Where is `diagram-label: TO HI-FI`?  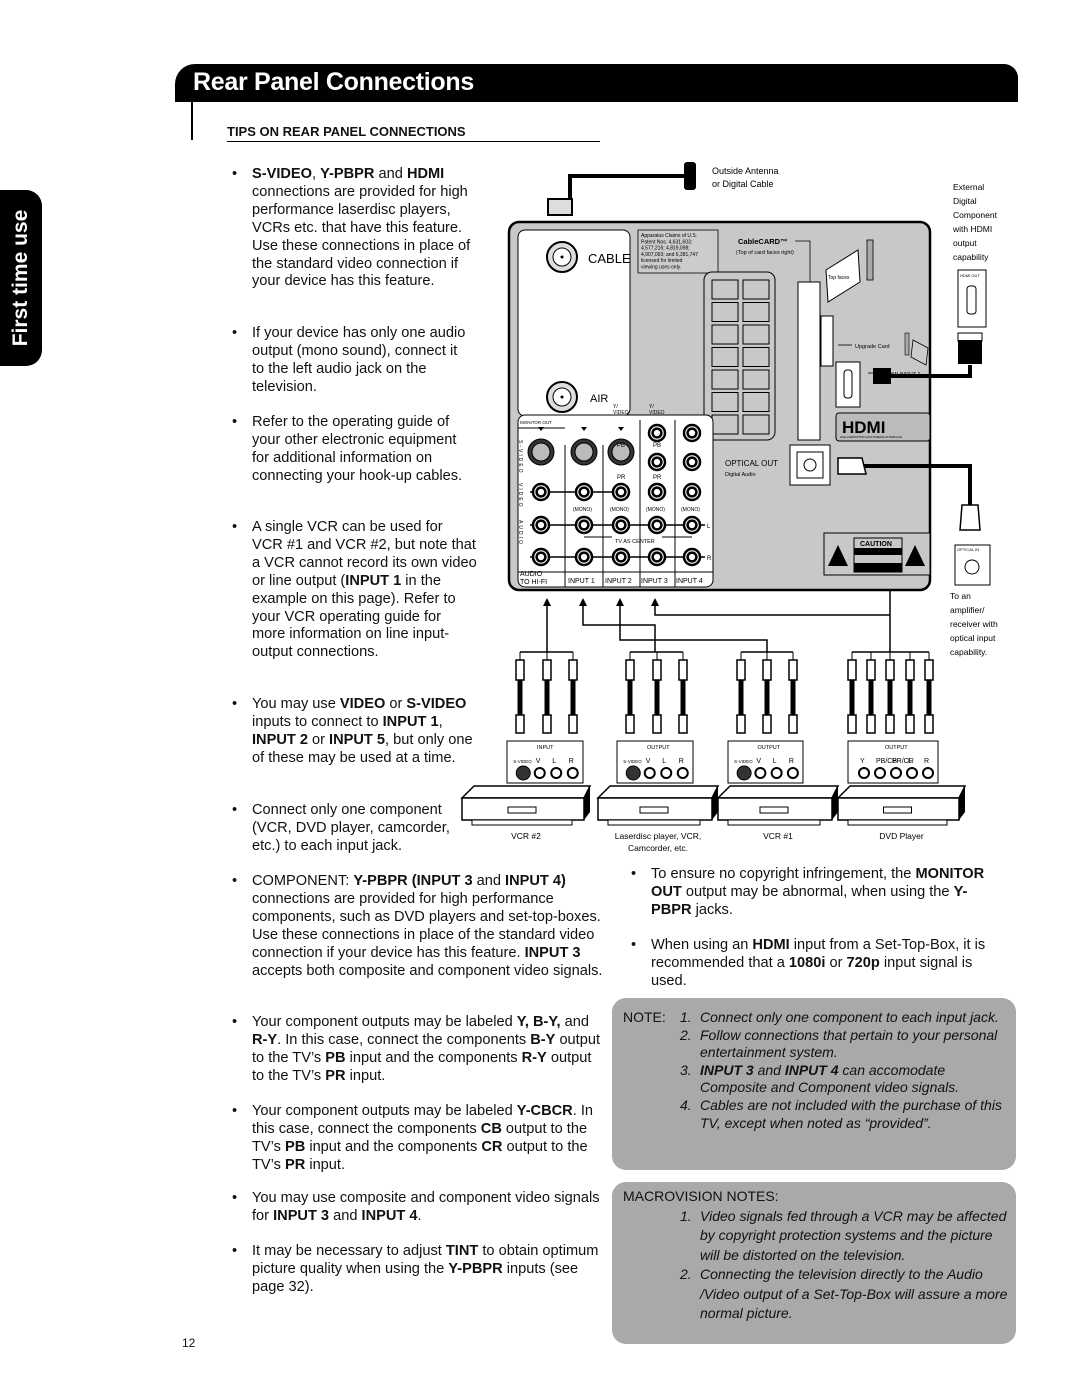 diagram-label: TO HI-FI is located at coordinates (533, 582).